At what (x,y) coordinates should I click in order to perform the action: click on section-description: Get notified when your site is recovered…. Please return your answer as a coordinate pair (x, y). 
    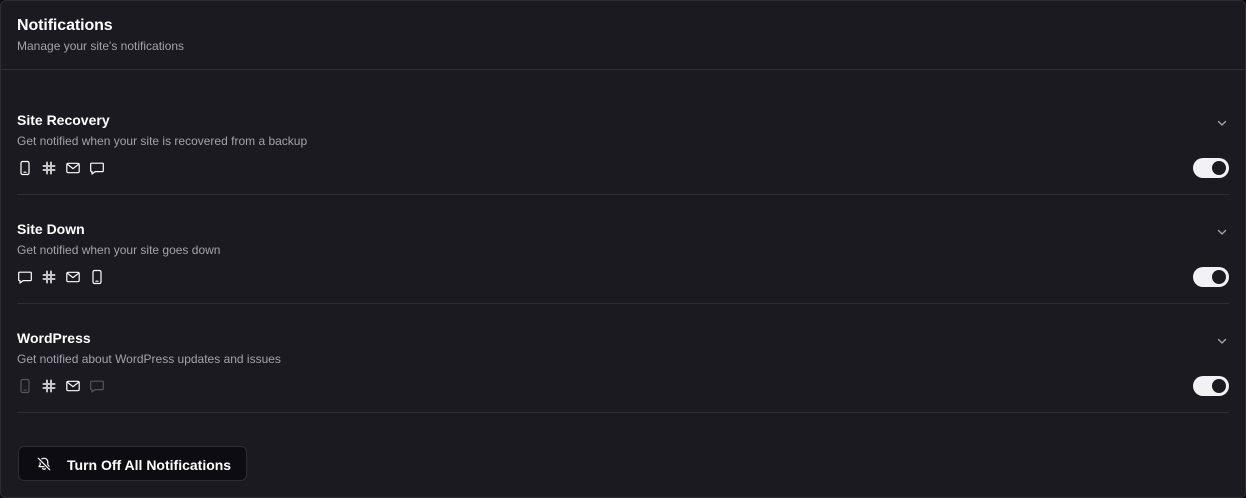
    Looking at the image, I should click on (162, 141).